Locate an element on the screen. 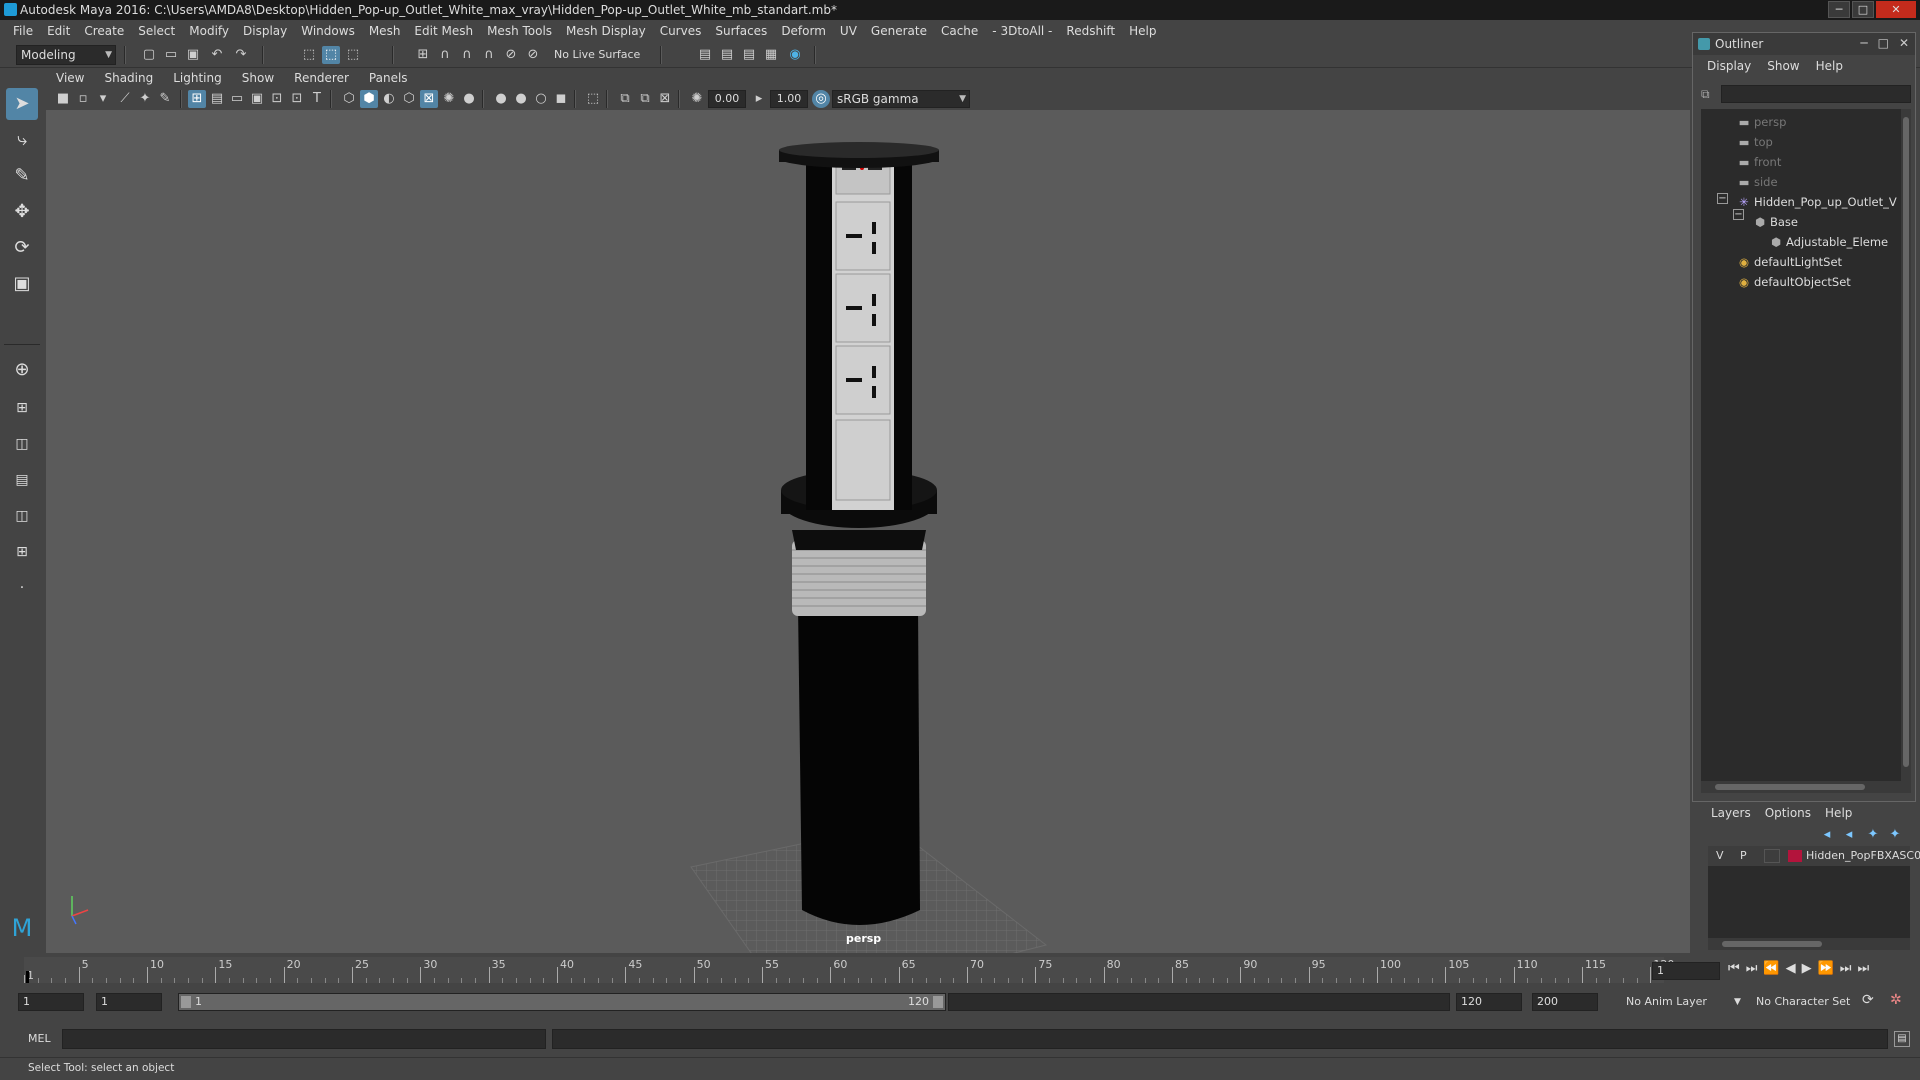 The height and width of the screenshot is (1080, 1920). select-component-icon: ⬚ is located at coordinates (353, 55).